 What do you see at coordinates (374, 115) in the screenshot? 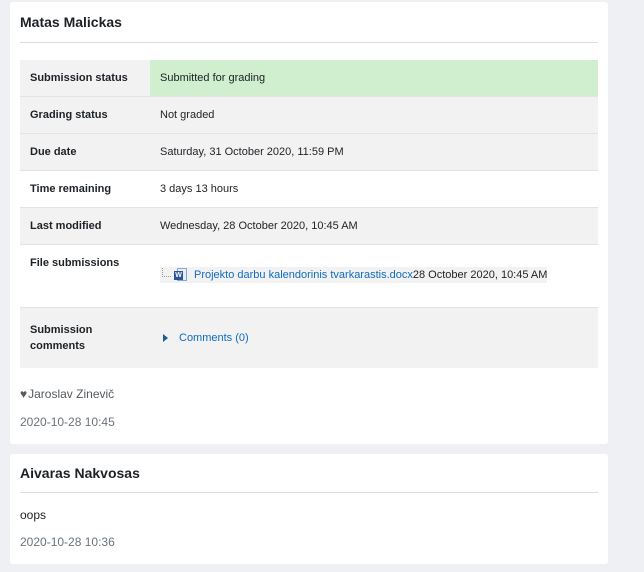
I see `grading-status-value: Not graded` at bounding box center [374, 115].